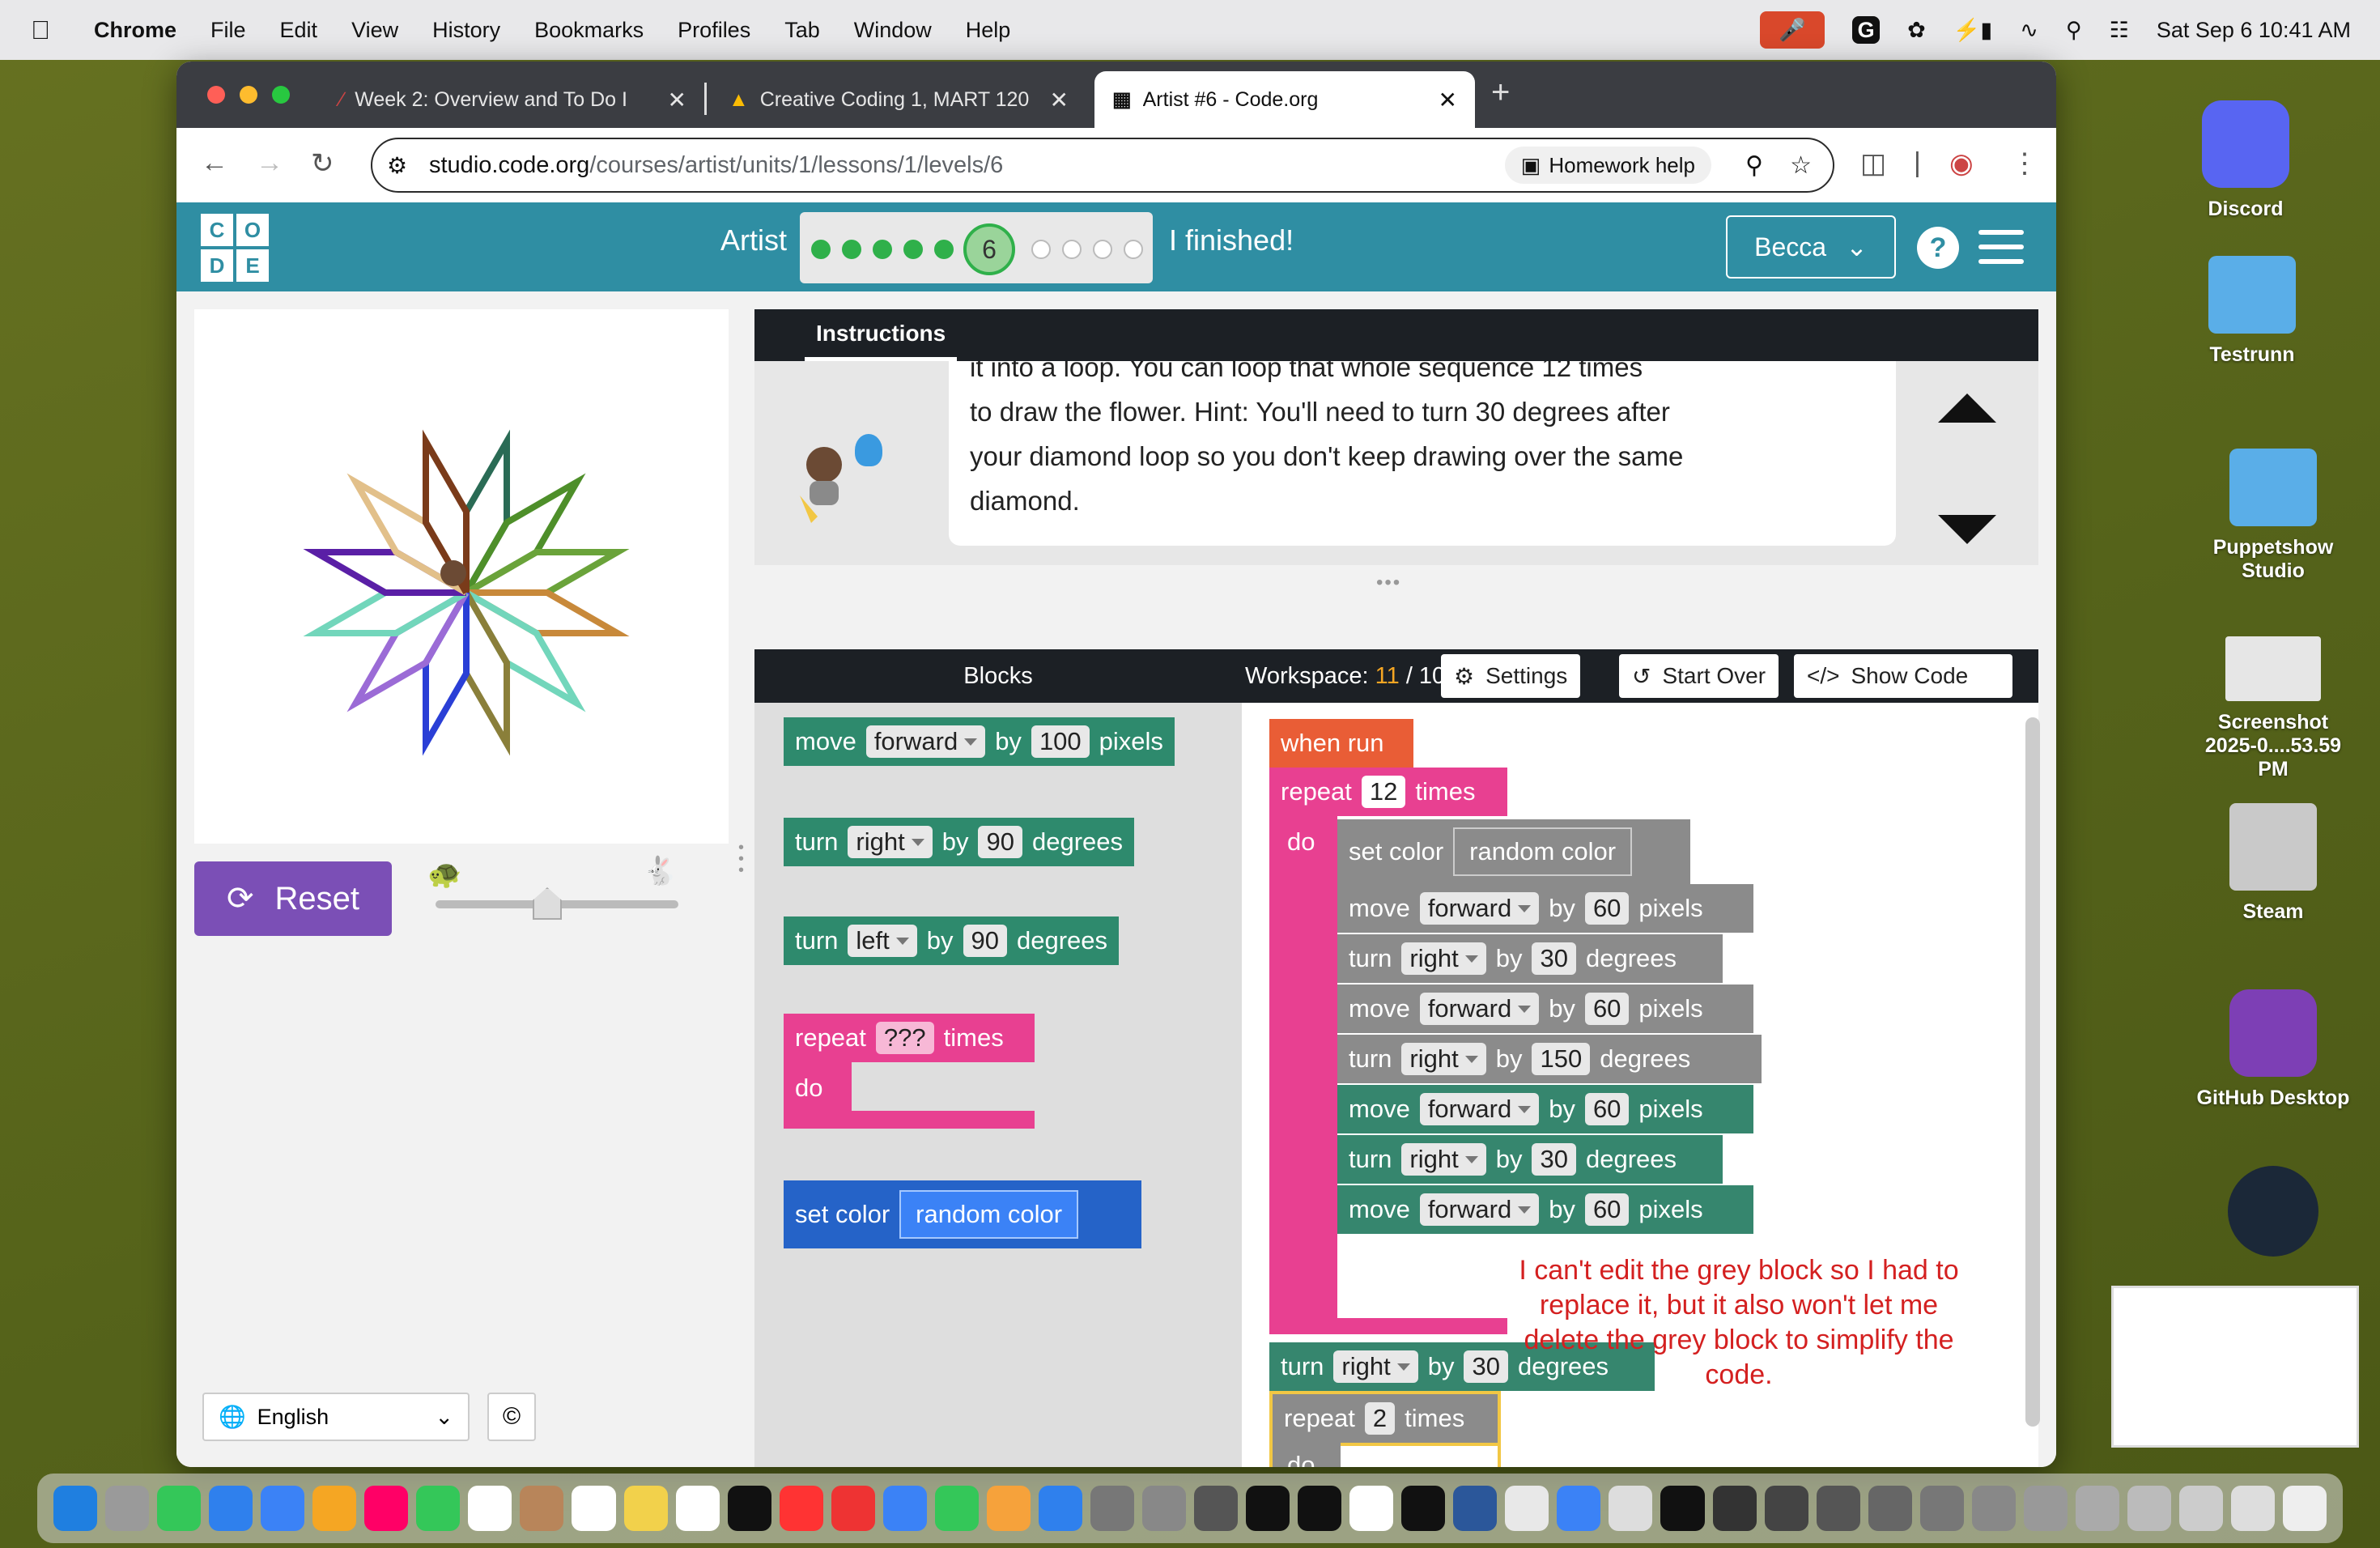  Describe the element at coordinates (228, 31) in the screenshot. I see `menu-file: File` at that location.